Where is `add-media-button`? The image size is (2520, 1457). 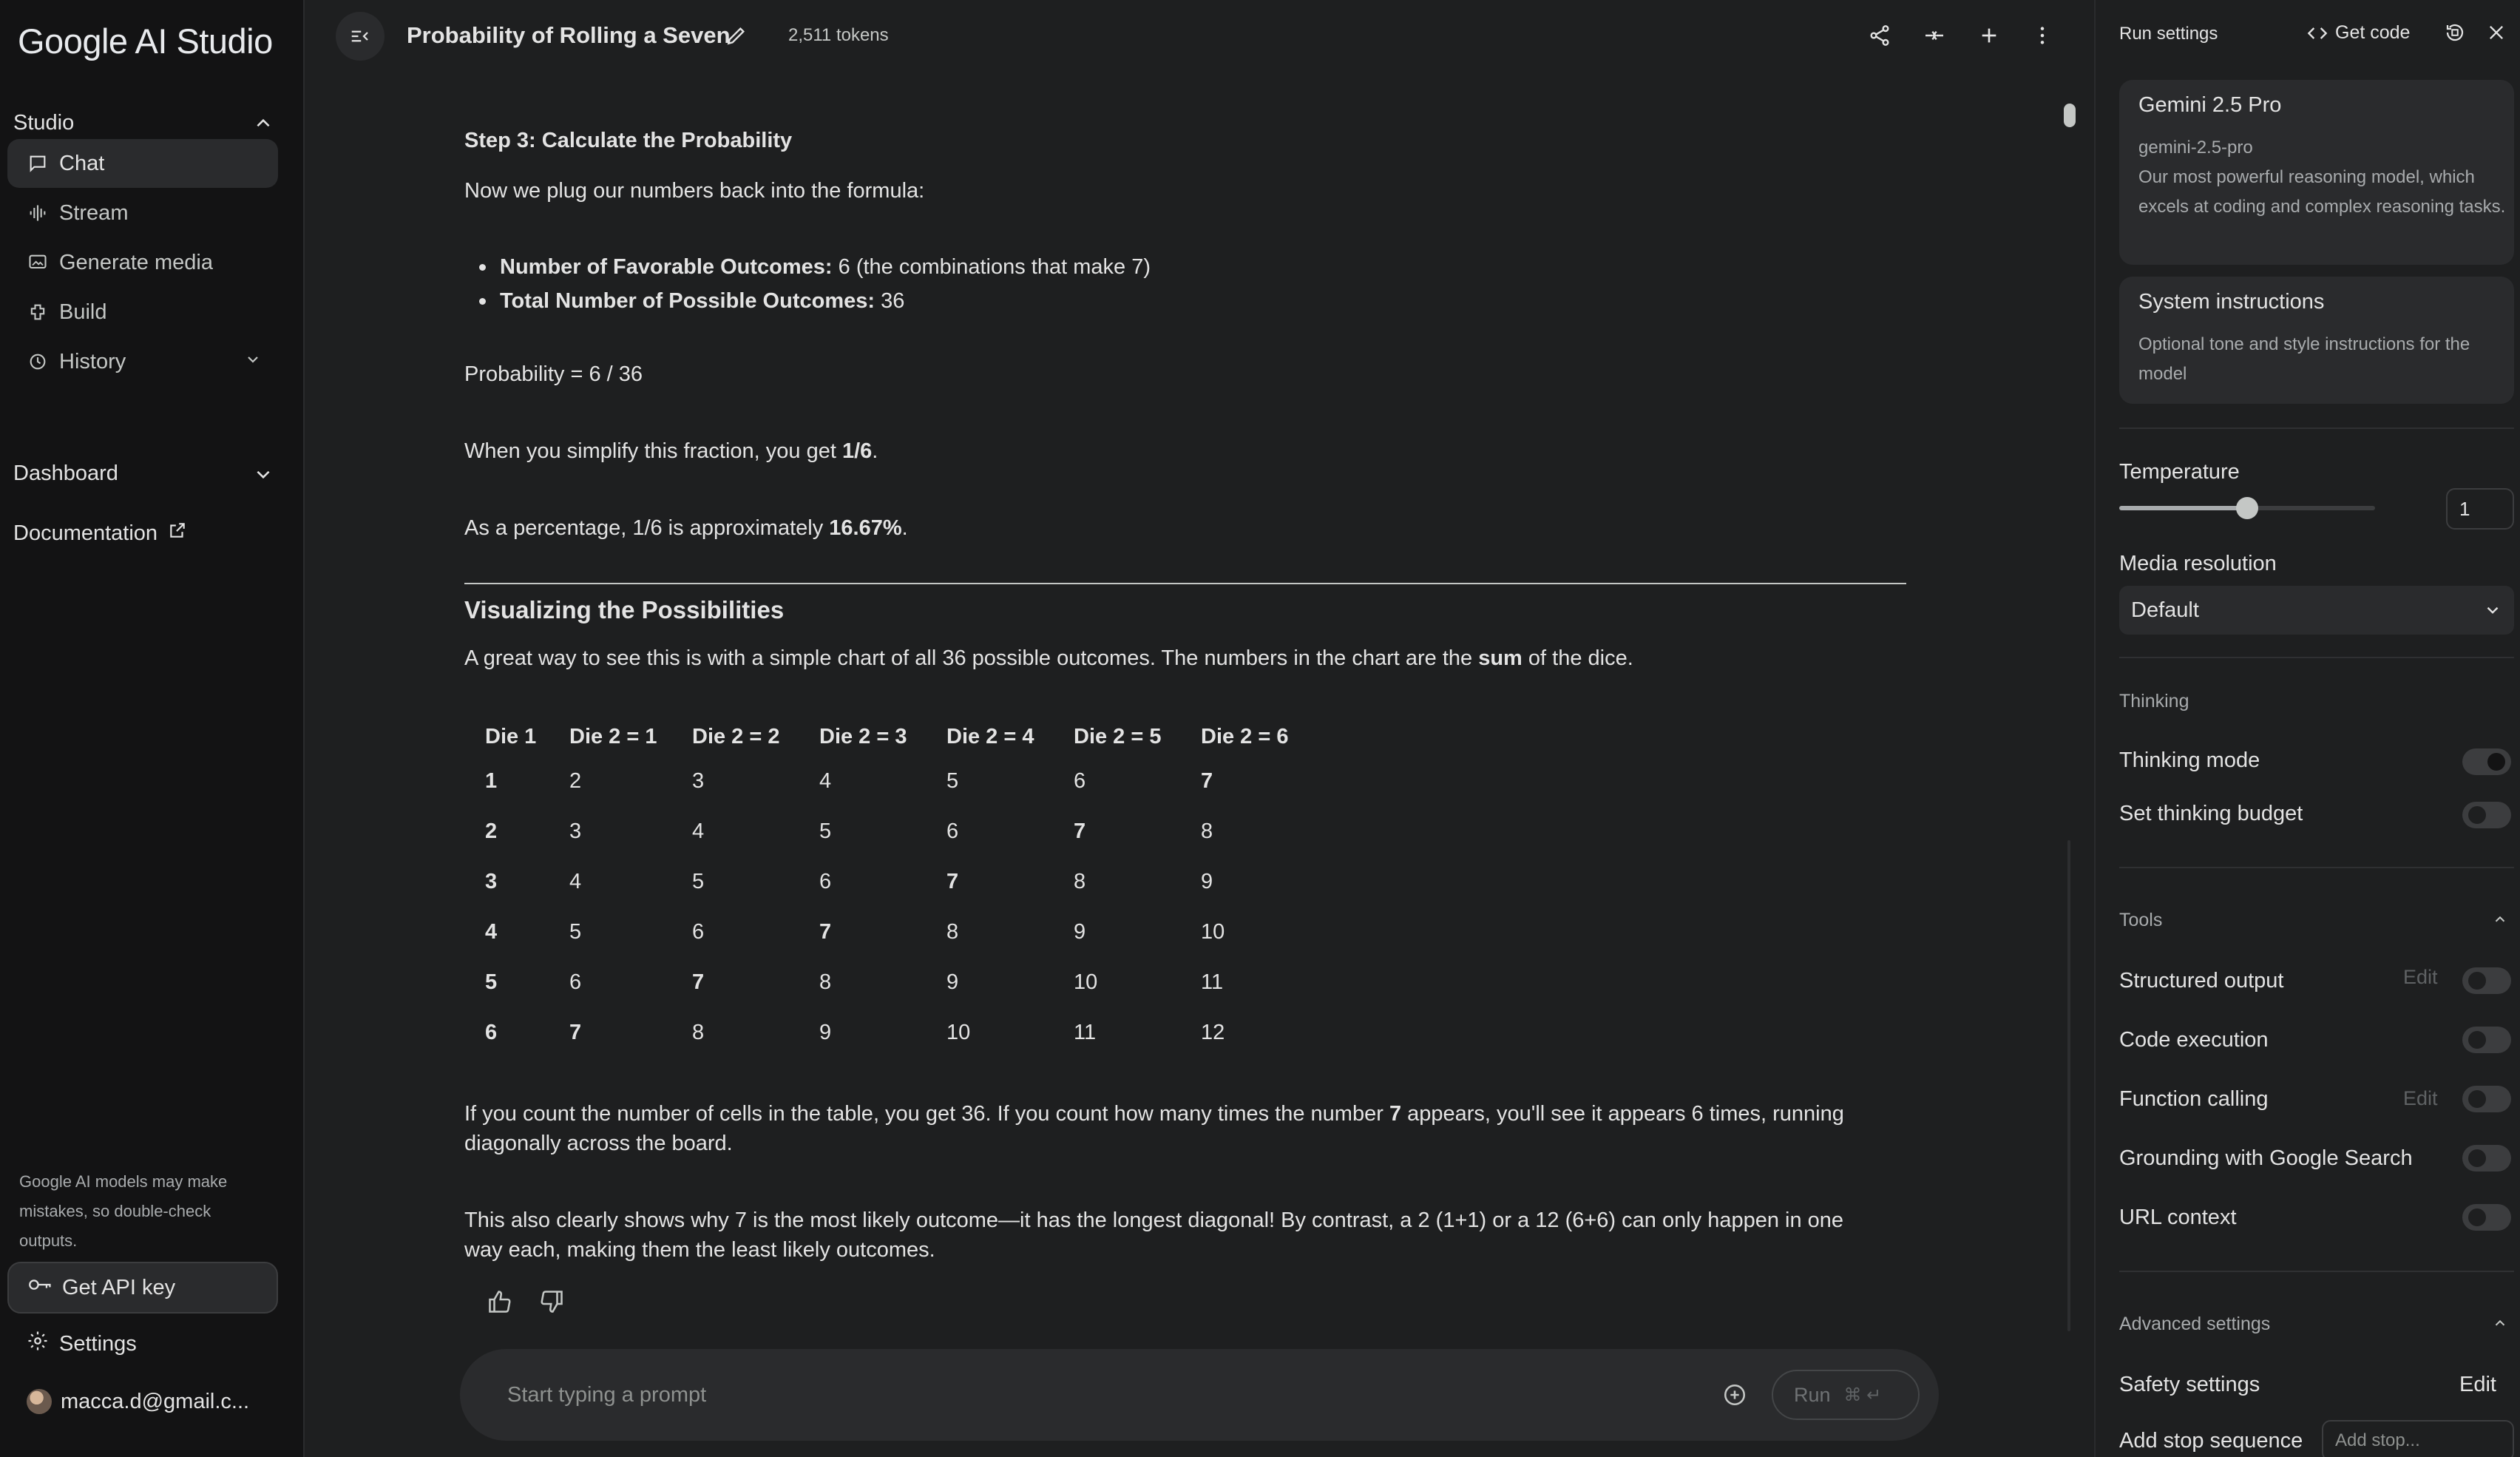
add-media-button is located at coordinates (1735, 1395).